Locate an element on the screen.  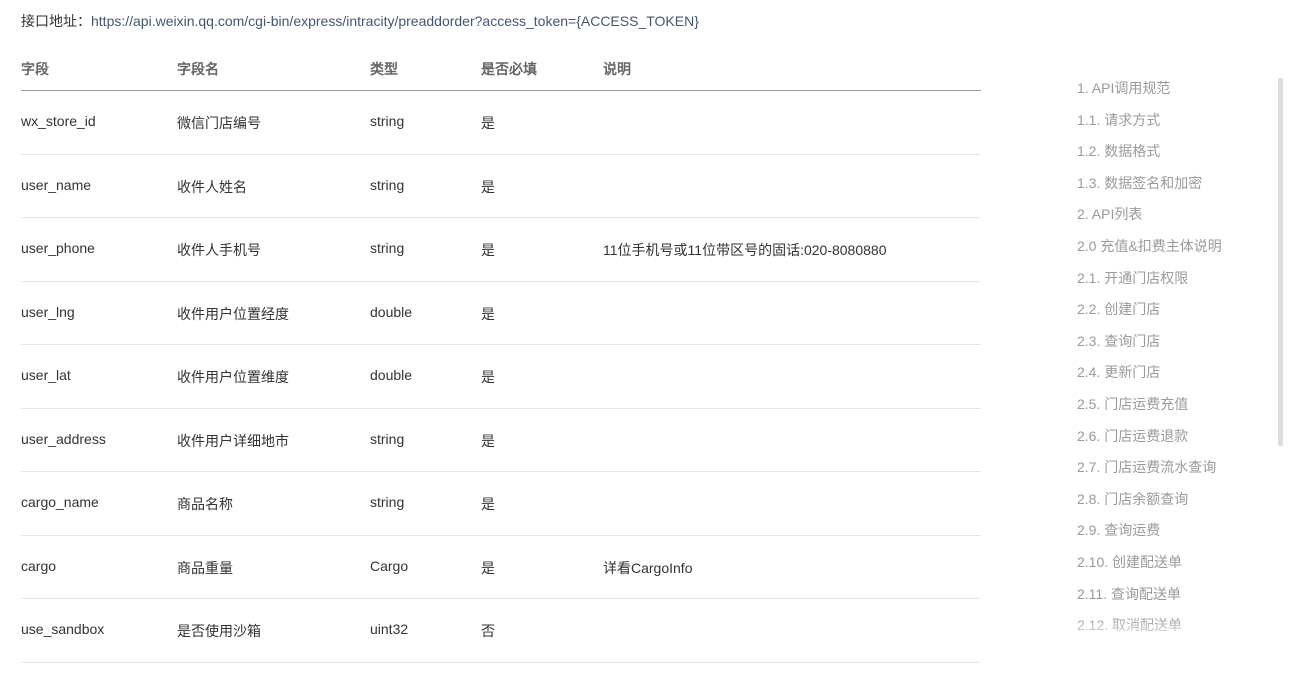
table-header: 字段 字段名 类型 是否必填 说明 is located at coordinates (501, 70).